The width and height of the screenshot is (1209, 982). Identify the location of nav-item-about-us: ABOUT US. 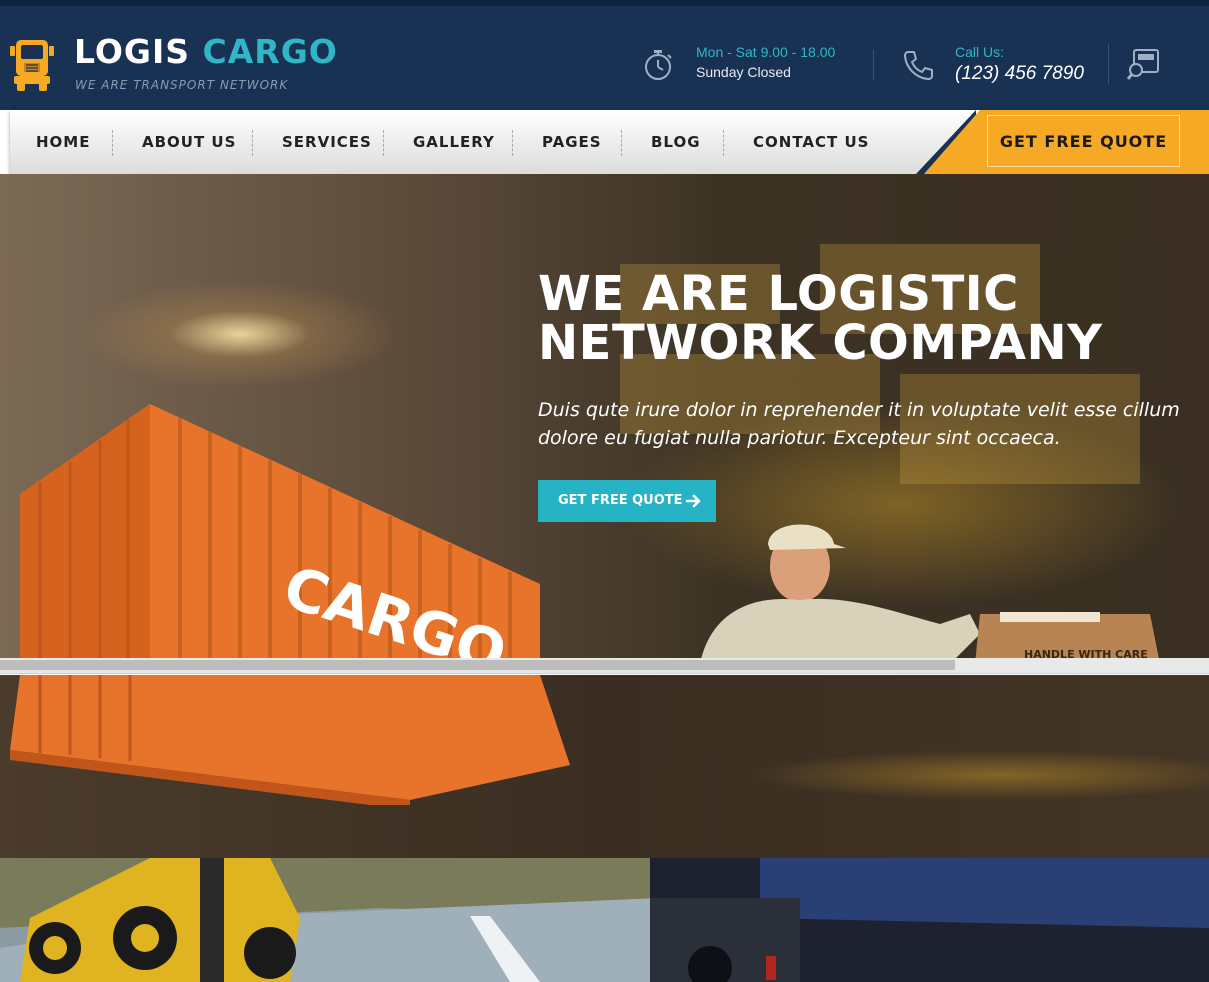
(189, 142).